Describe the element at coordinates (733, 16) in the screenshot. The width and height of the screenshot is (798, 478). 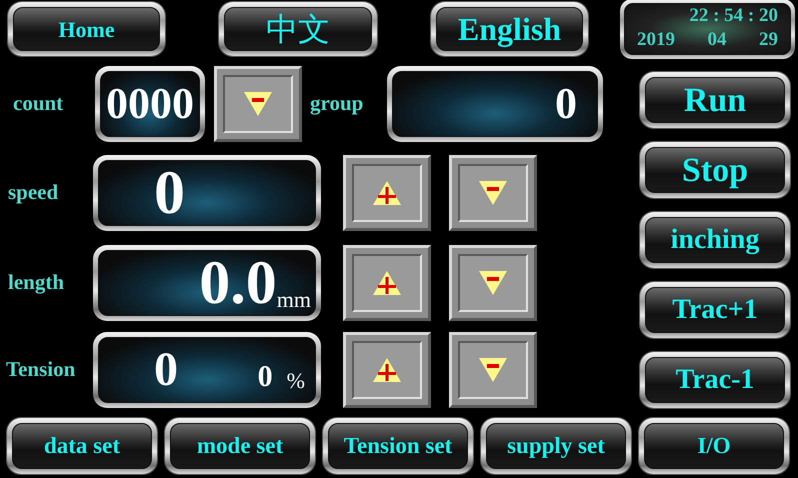
I see `clock-time: 22 : 54 : 20` at that location.